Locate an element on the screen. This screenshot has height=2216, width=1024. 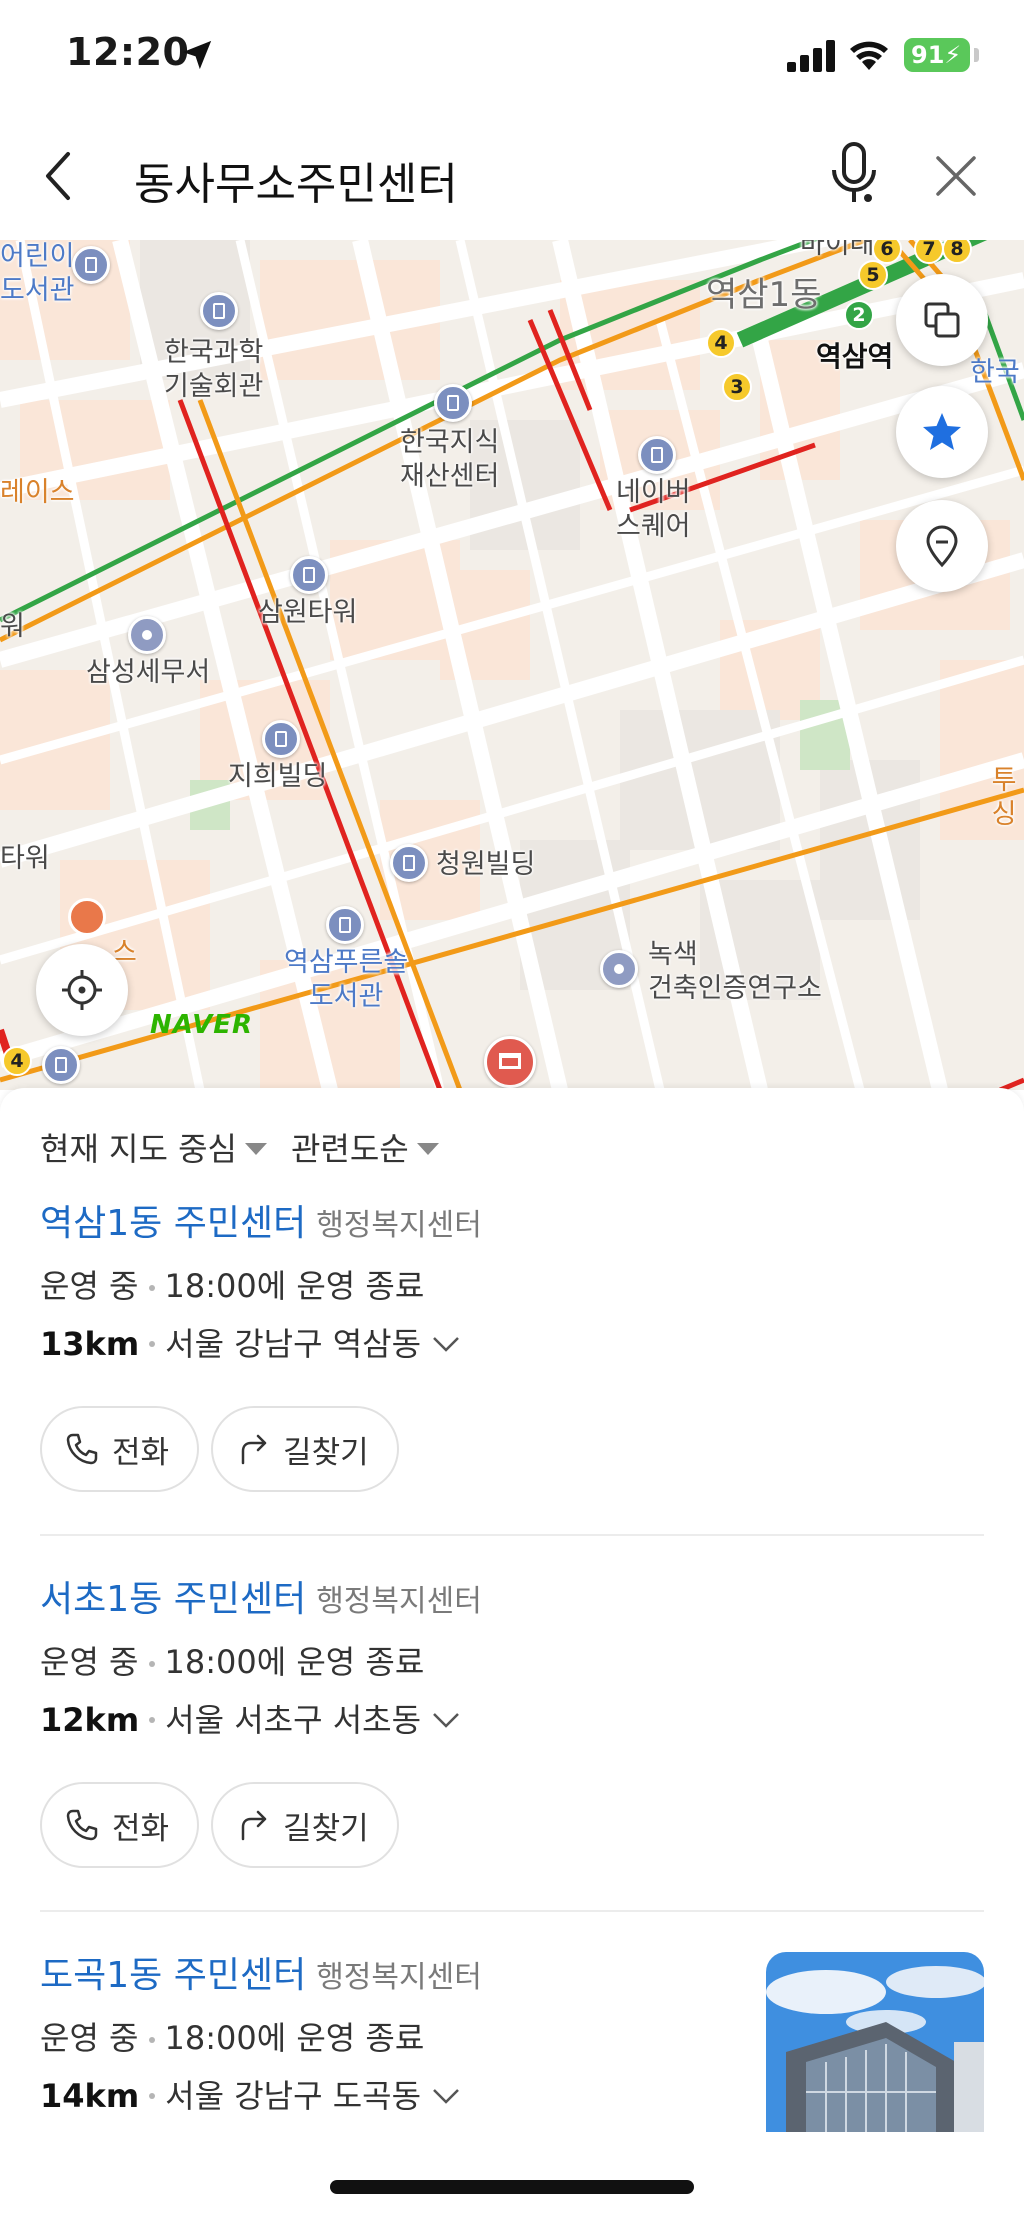
battery-cap is located at coordinates (976, 55).